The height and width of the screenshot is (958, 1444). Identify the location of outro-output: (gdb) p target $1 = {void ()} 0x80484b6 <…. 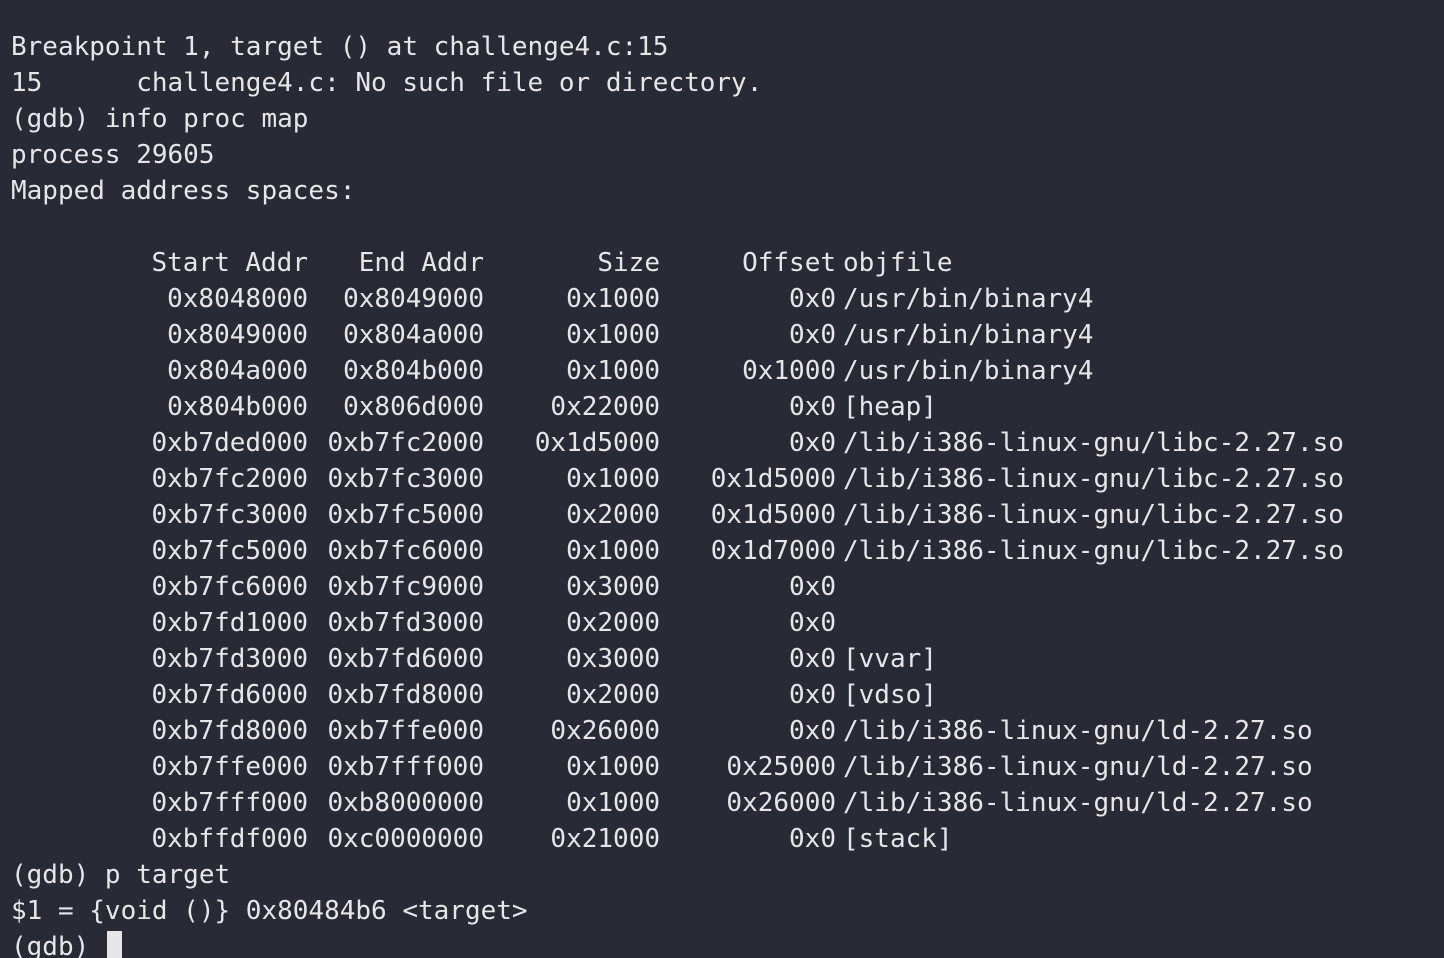
(727, 893).